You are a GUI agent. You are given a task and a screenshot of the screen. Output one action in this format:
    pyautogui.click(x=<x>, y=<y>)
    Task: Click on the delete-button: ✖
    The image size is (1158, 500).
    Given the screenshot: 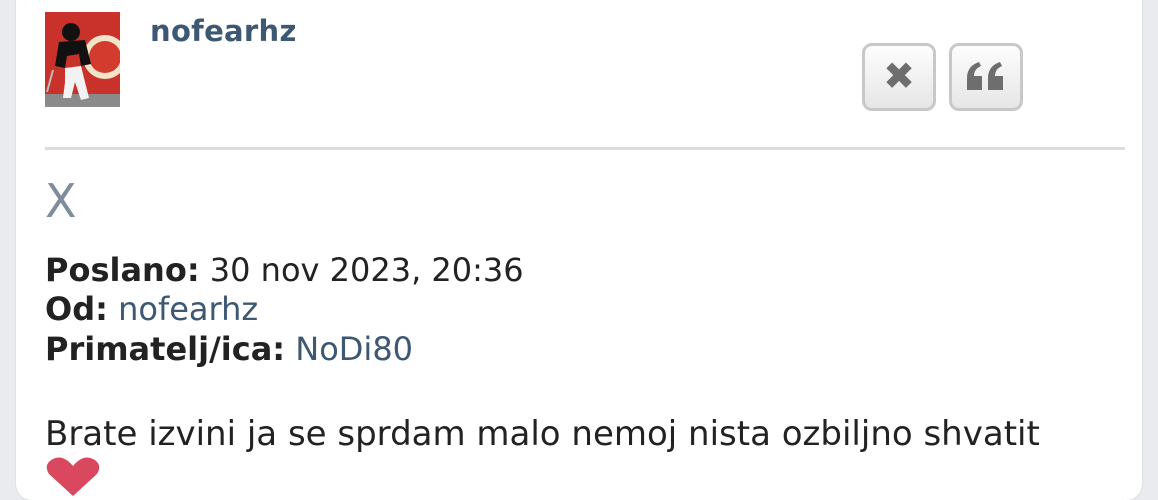 What is the action you would take?
    pyautogui.click(x=899, y=77)
    